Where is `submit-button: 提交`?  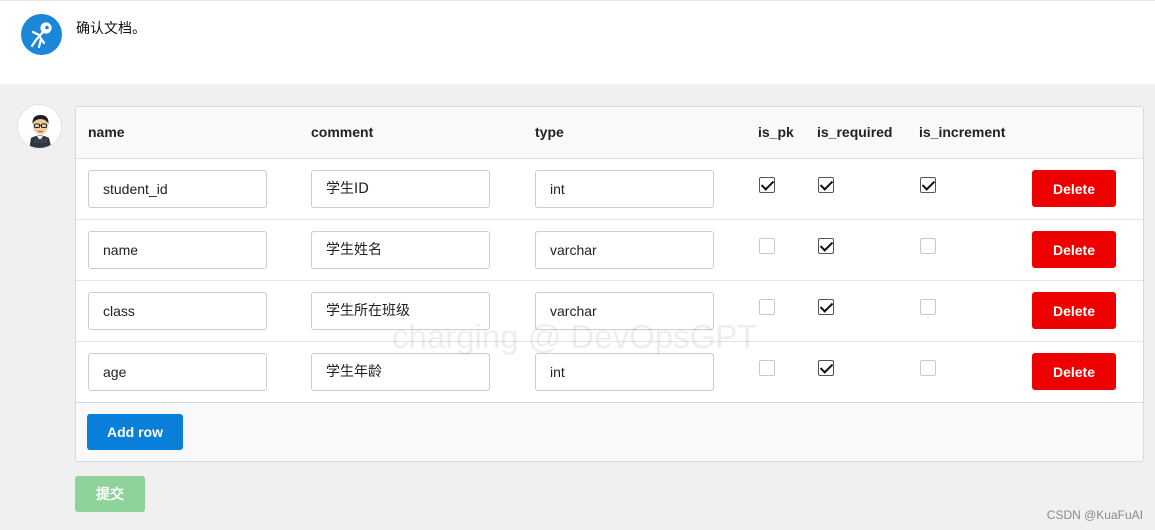 submit-button: 提交 is located at coordinates (110, 494).